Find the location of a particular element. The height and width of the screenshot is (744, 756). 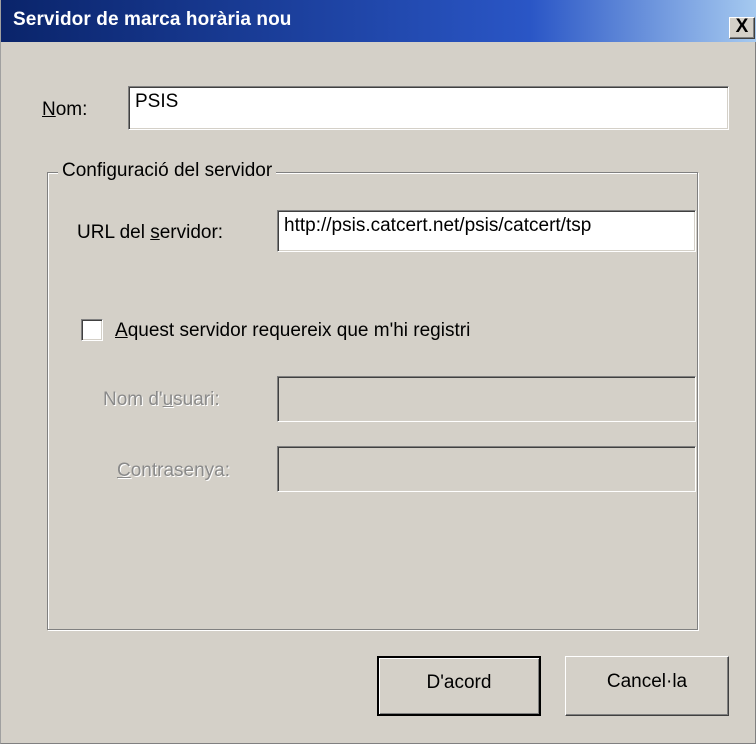

name-input: PSIS is located at coordinates (428, 108).